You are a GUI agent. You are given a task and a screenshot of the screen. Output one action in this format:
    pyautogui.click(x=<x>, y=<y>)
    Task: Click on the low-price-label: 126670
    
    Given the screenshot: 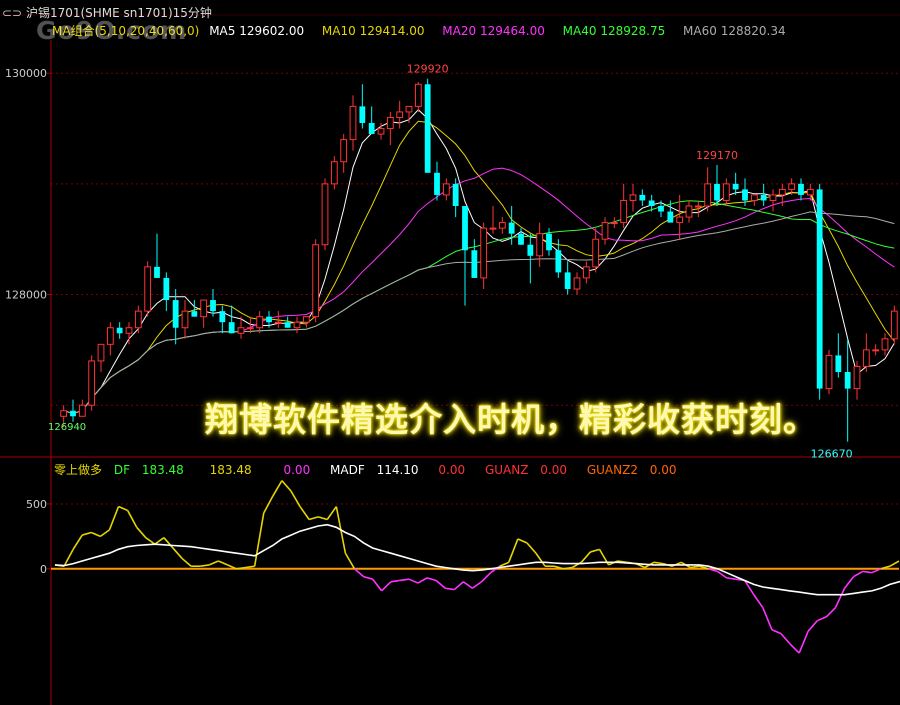 What is the action you would take?
    pyautogui.click(x=832, y=454)
    